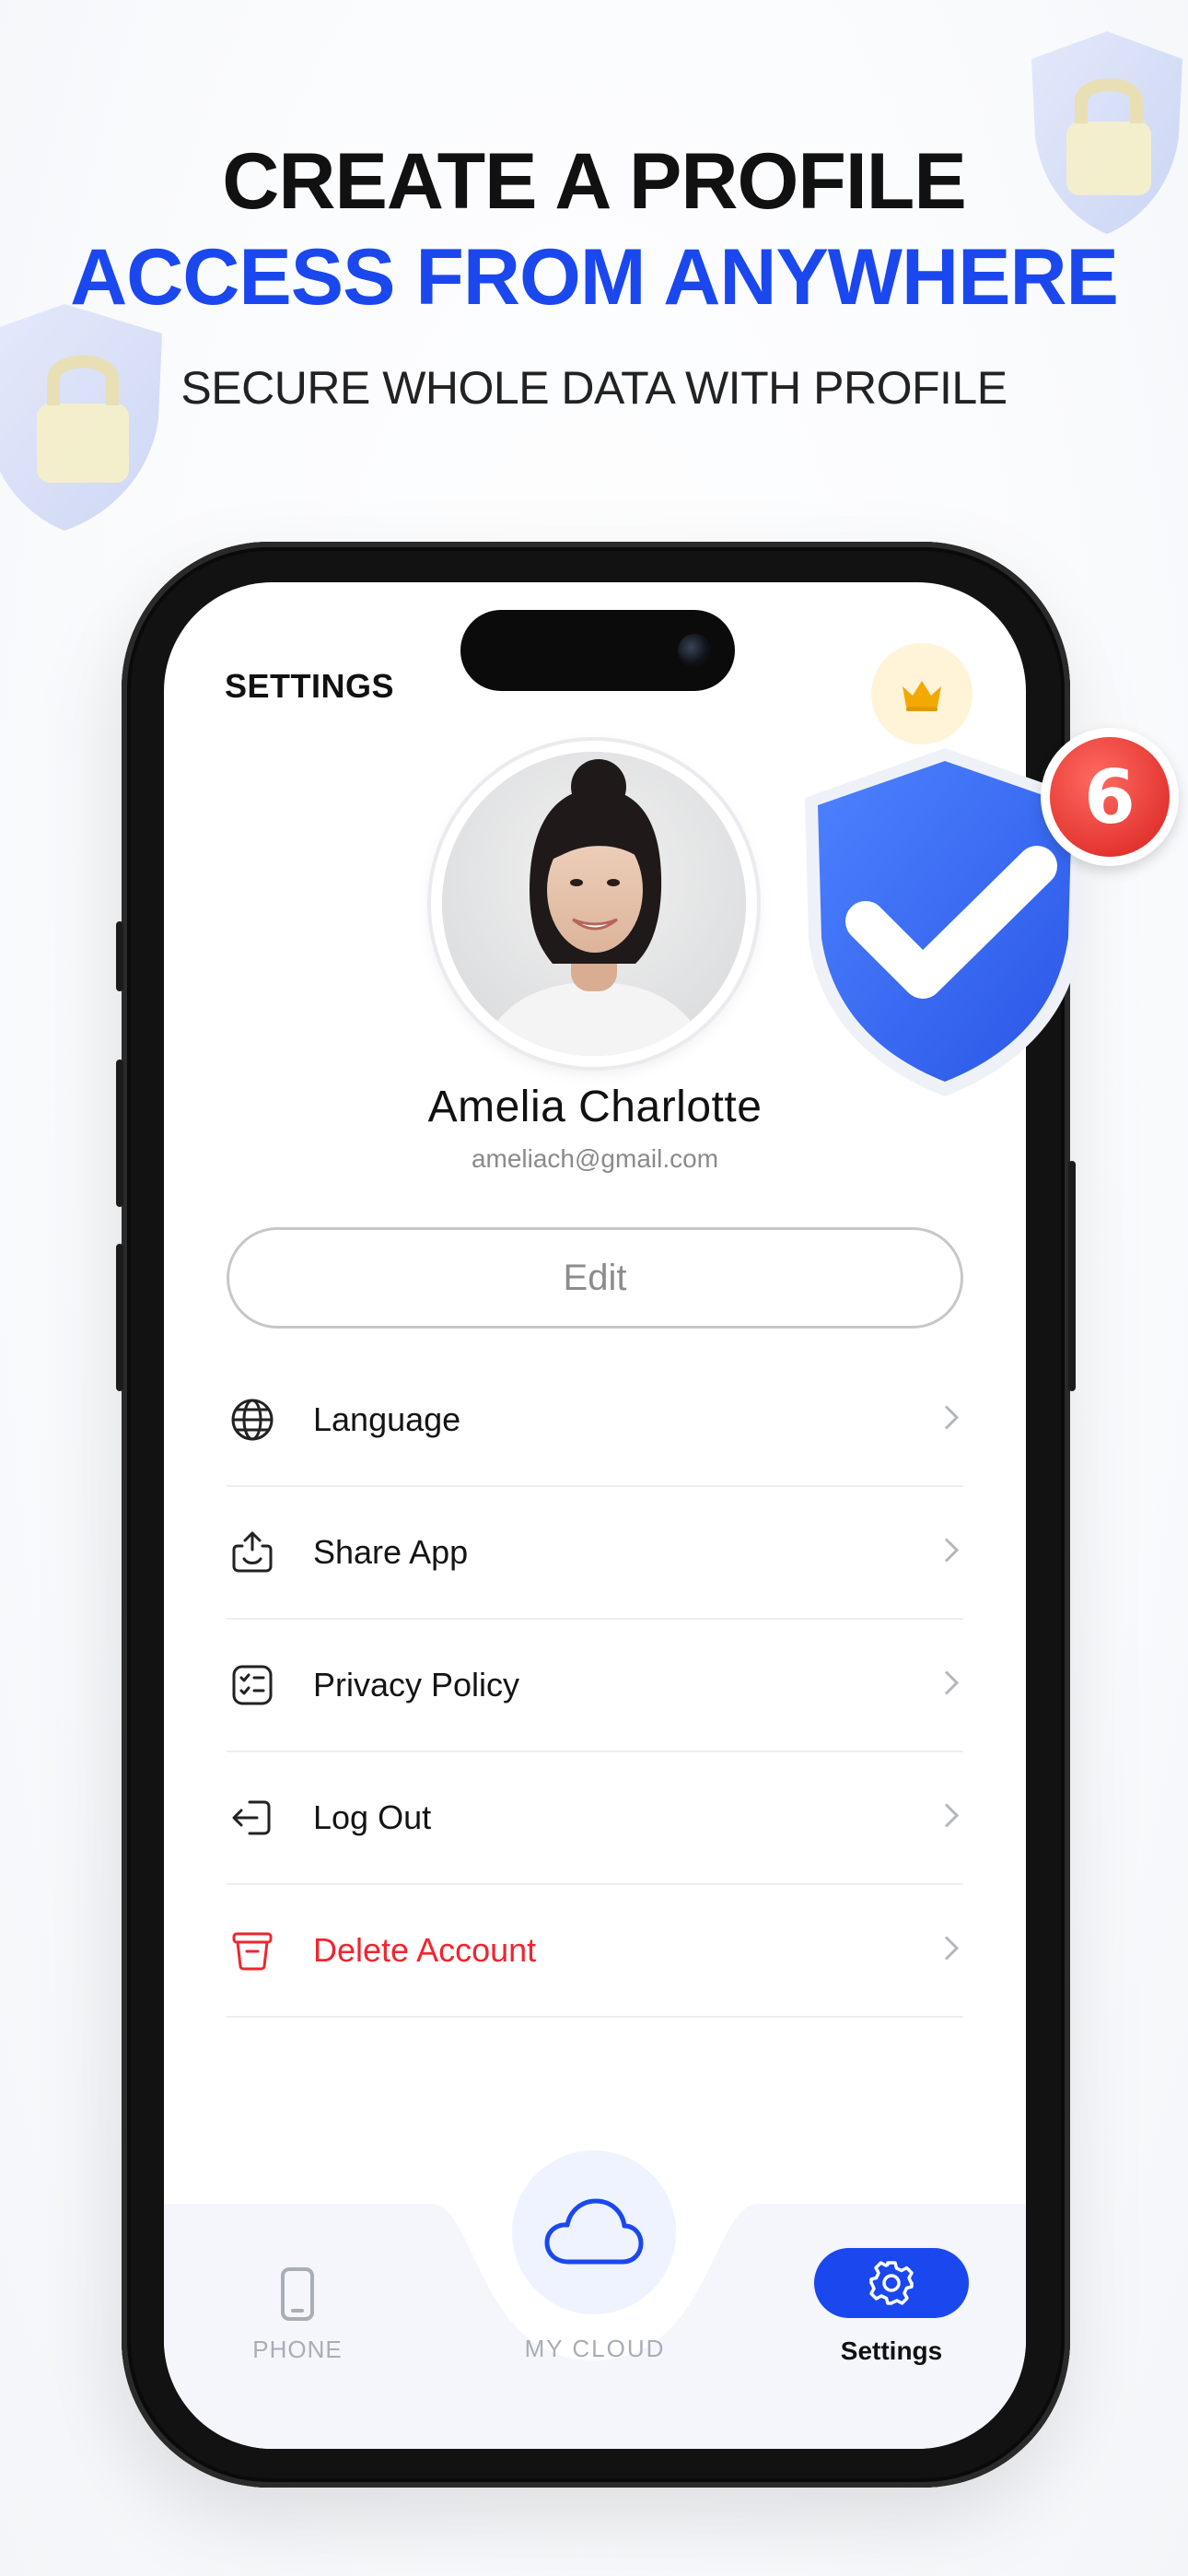 The width and height of the screenshot is (1188, 2576). Describe the element at coordinates (594, 277) in the screenshot. I see `promo-subheadline: ACCESS FROM ANYWHERE` at that location.